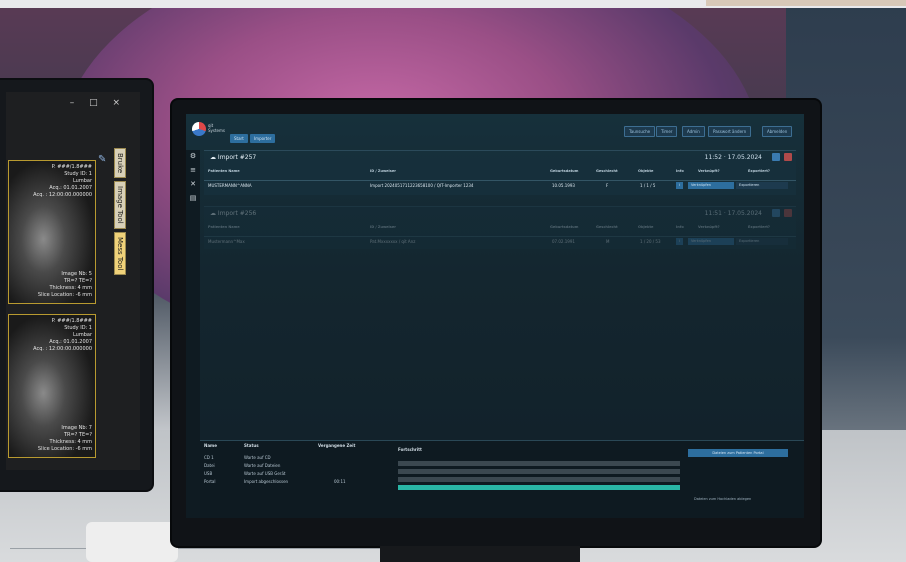 The image size is (906, 562). I want to click on import-title: ☁ Import #257, so click(233, 157).